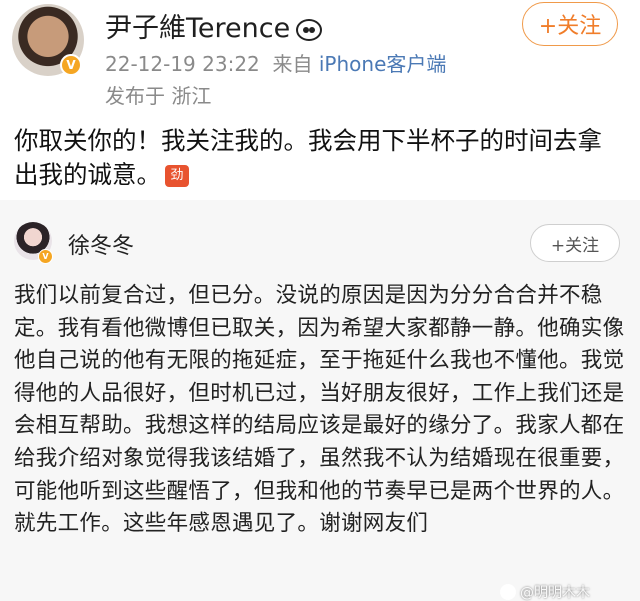 The image size is (640, 601). I want to click on emoji-icon: 劲, so click(177, 176).